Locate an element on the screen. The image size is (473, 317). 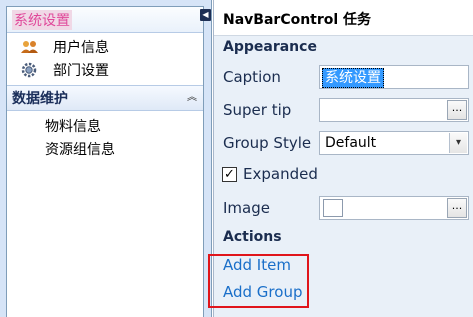
nav-item-label: 物料信息 is located at coordinates (73, 126).